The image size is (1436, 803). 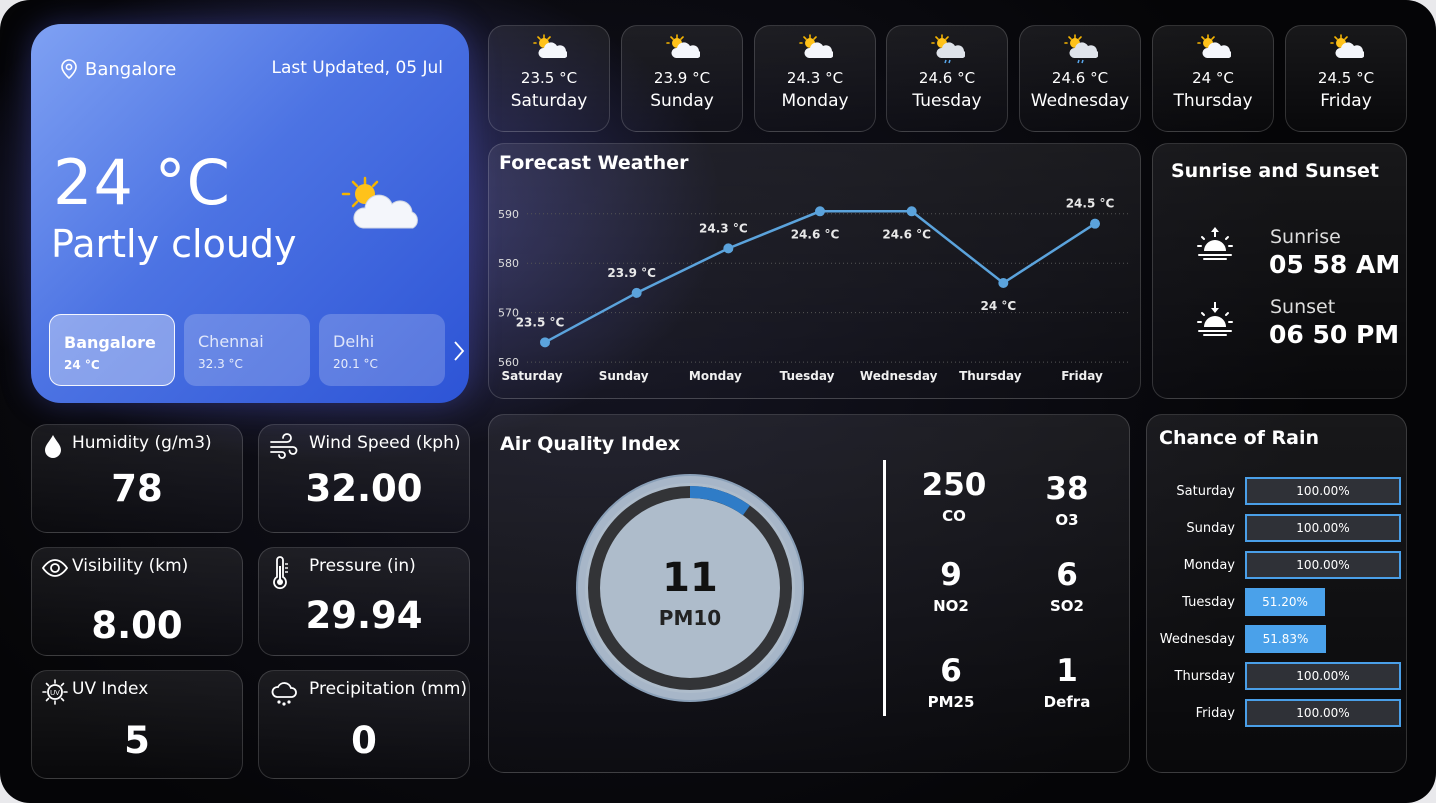 I want to click on sun-title: Sunrise and Sunset, so click(x=1275, y=171).